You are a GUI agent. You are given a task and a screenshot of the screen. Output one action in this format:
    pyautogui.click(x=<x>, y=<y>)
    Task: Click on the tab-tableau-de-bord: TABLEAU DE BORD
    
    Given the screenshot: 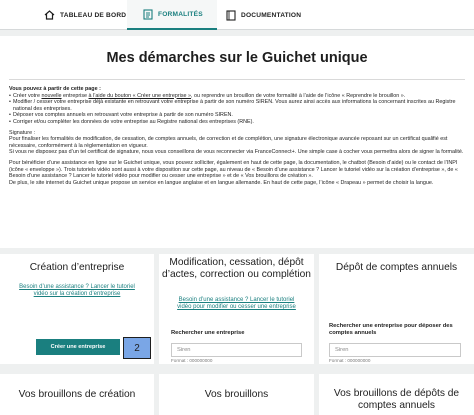 What is the action you would take?
    pyautogui.click(x=85, y=15)
    